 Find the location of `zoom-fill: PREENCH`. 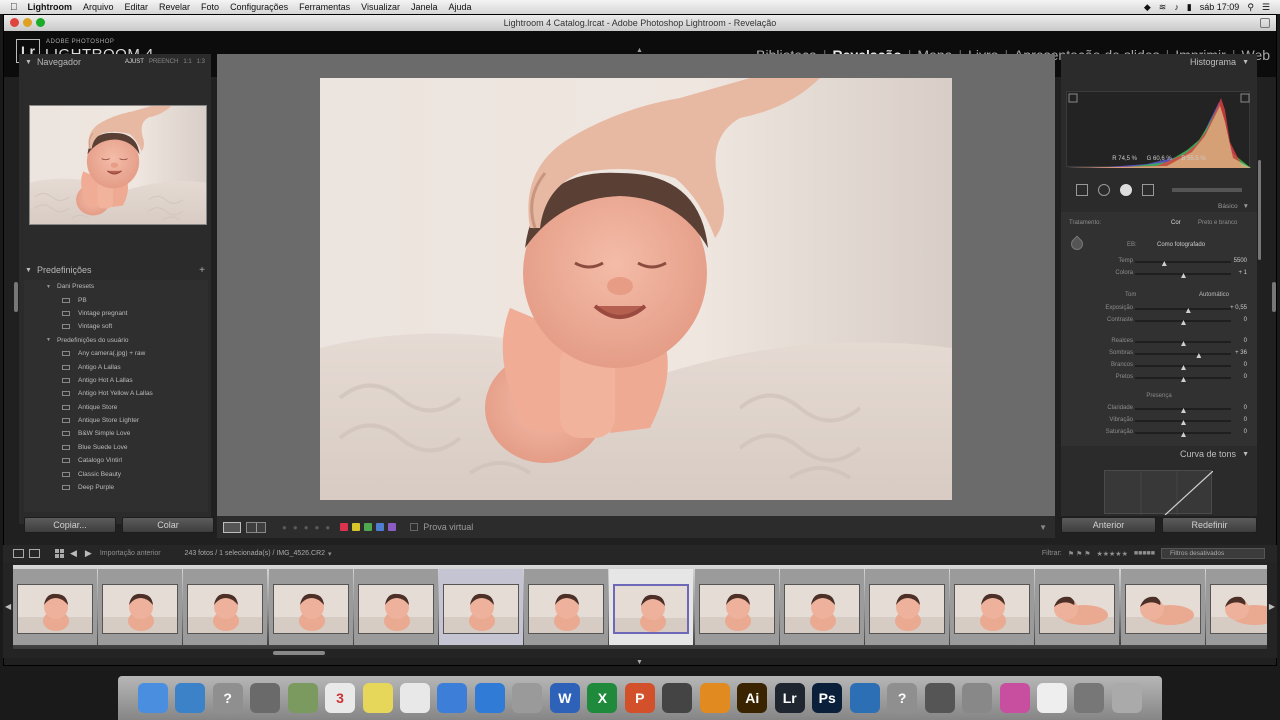

zoom-fill: PREENCH is located at coordinates (163, 62).